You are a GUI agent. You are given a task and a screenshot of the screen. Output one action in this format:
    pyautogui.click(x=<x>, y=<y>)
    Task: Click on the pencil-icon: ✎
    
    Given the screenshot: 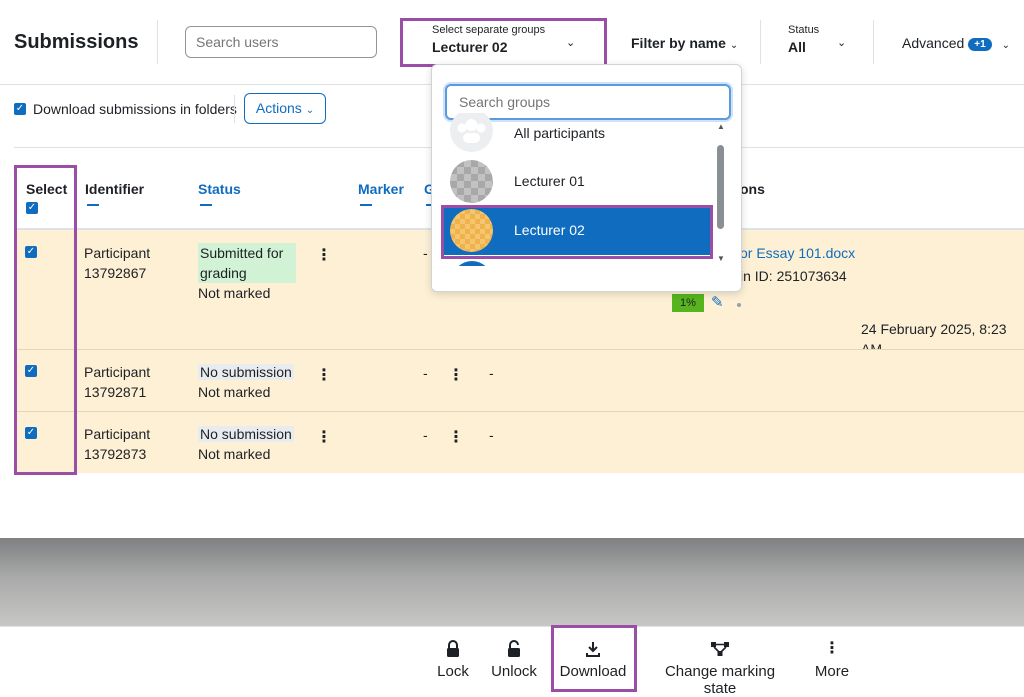 What is the action you would take?
    pyautogui.click(x=717, y=303)
    